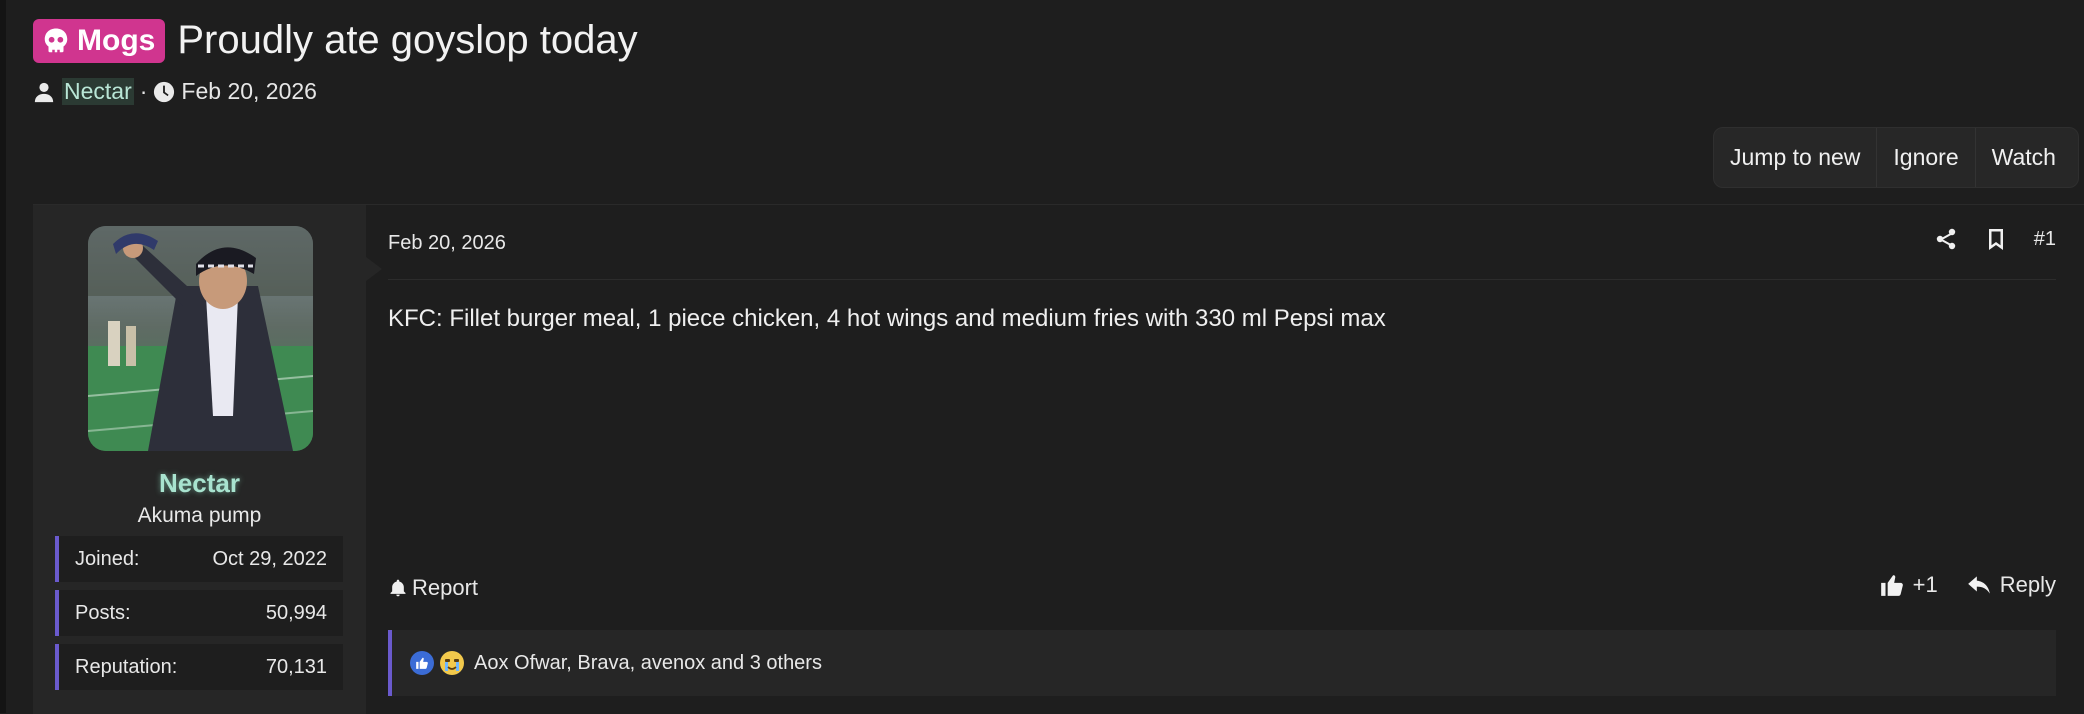 Image resolution: width=2084 pixels, height=714 pixels. What do you see at coordinates (296, 612) in the screenshot?
I see `stat-value: 50,994` at bounding box center [296, 612].